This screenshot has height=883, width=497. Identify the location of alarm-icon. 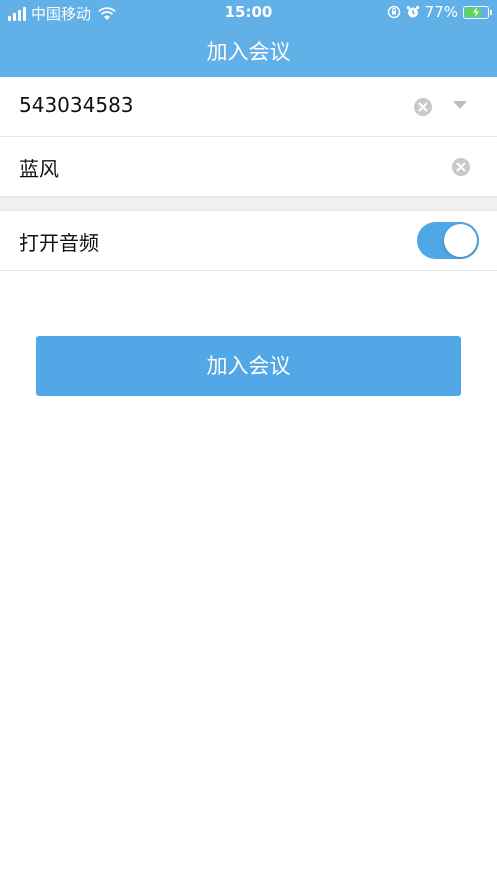
(412, 12).